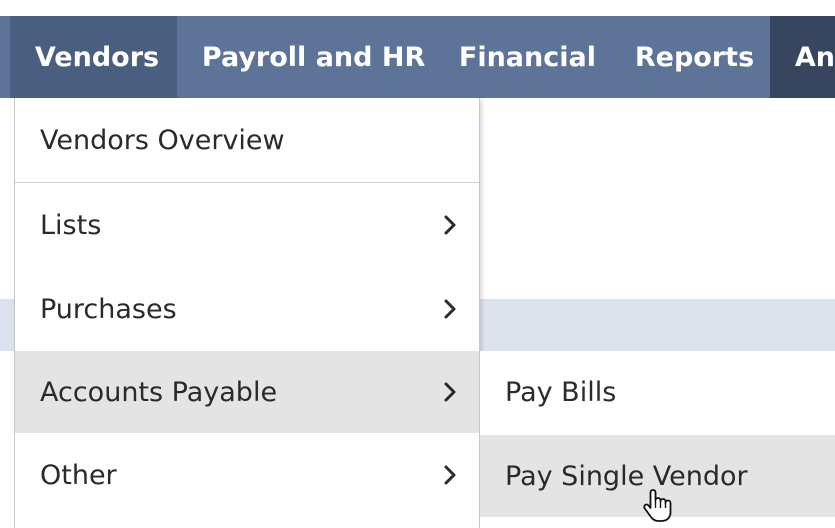 The width and height of the screenshot is (835, 528). I want to click on submenu-item-label: Pay Bills, so click(561, 392).